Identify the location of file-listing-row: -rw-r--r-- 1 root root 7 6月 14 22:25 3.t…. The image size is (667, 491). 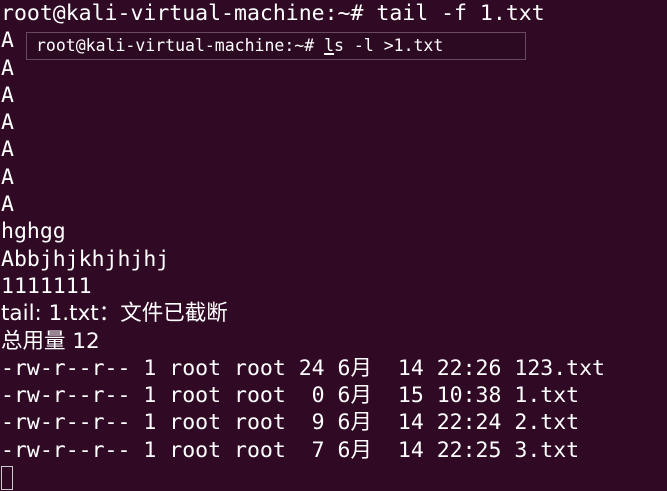
(290, 450).